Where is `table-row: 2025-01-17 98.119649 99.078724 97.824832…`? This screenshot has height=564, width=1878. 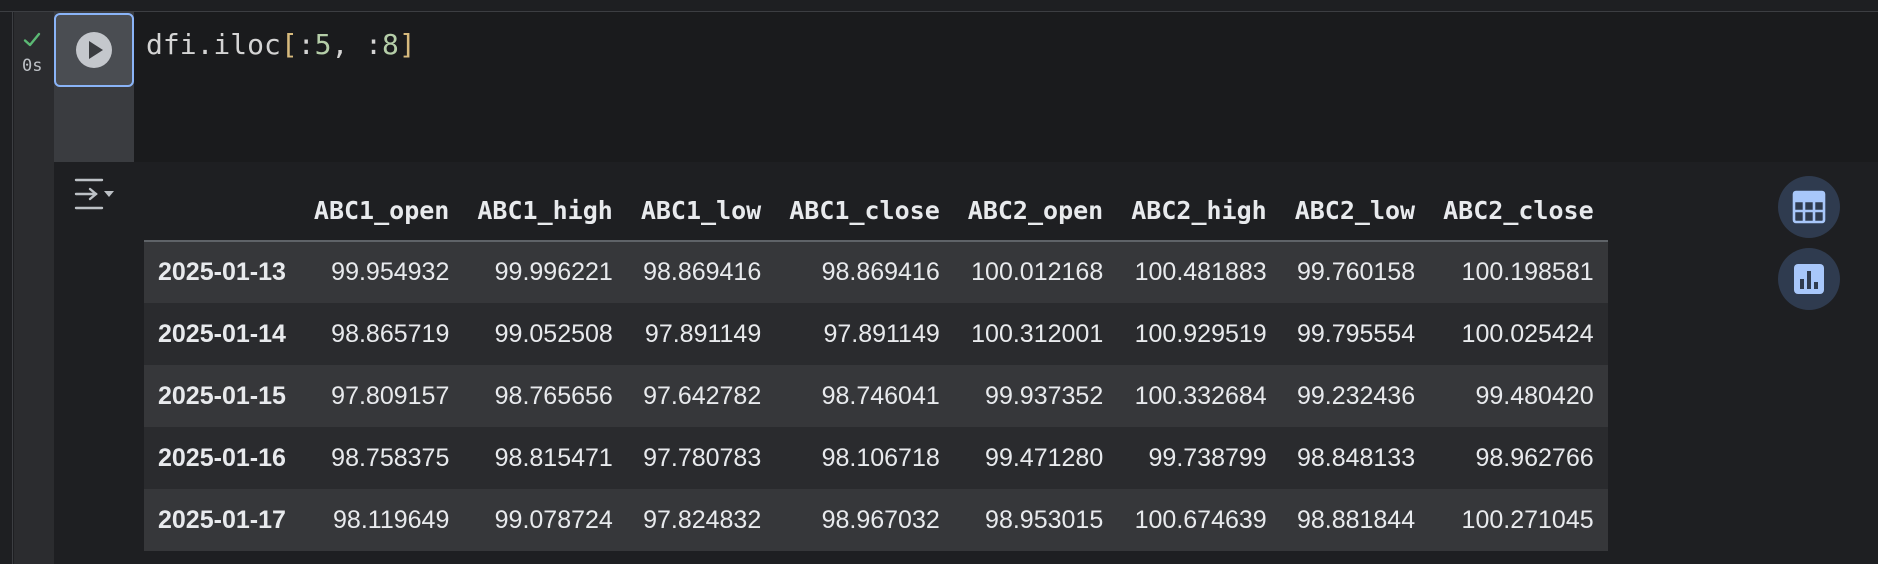 table-row: 2025-01-17 98.119649 99.078724 97.824832… is located at coordinates (876, 520).